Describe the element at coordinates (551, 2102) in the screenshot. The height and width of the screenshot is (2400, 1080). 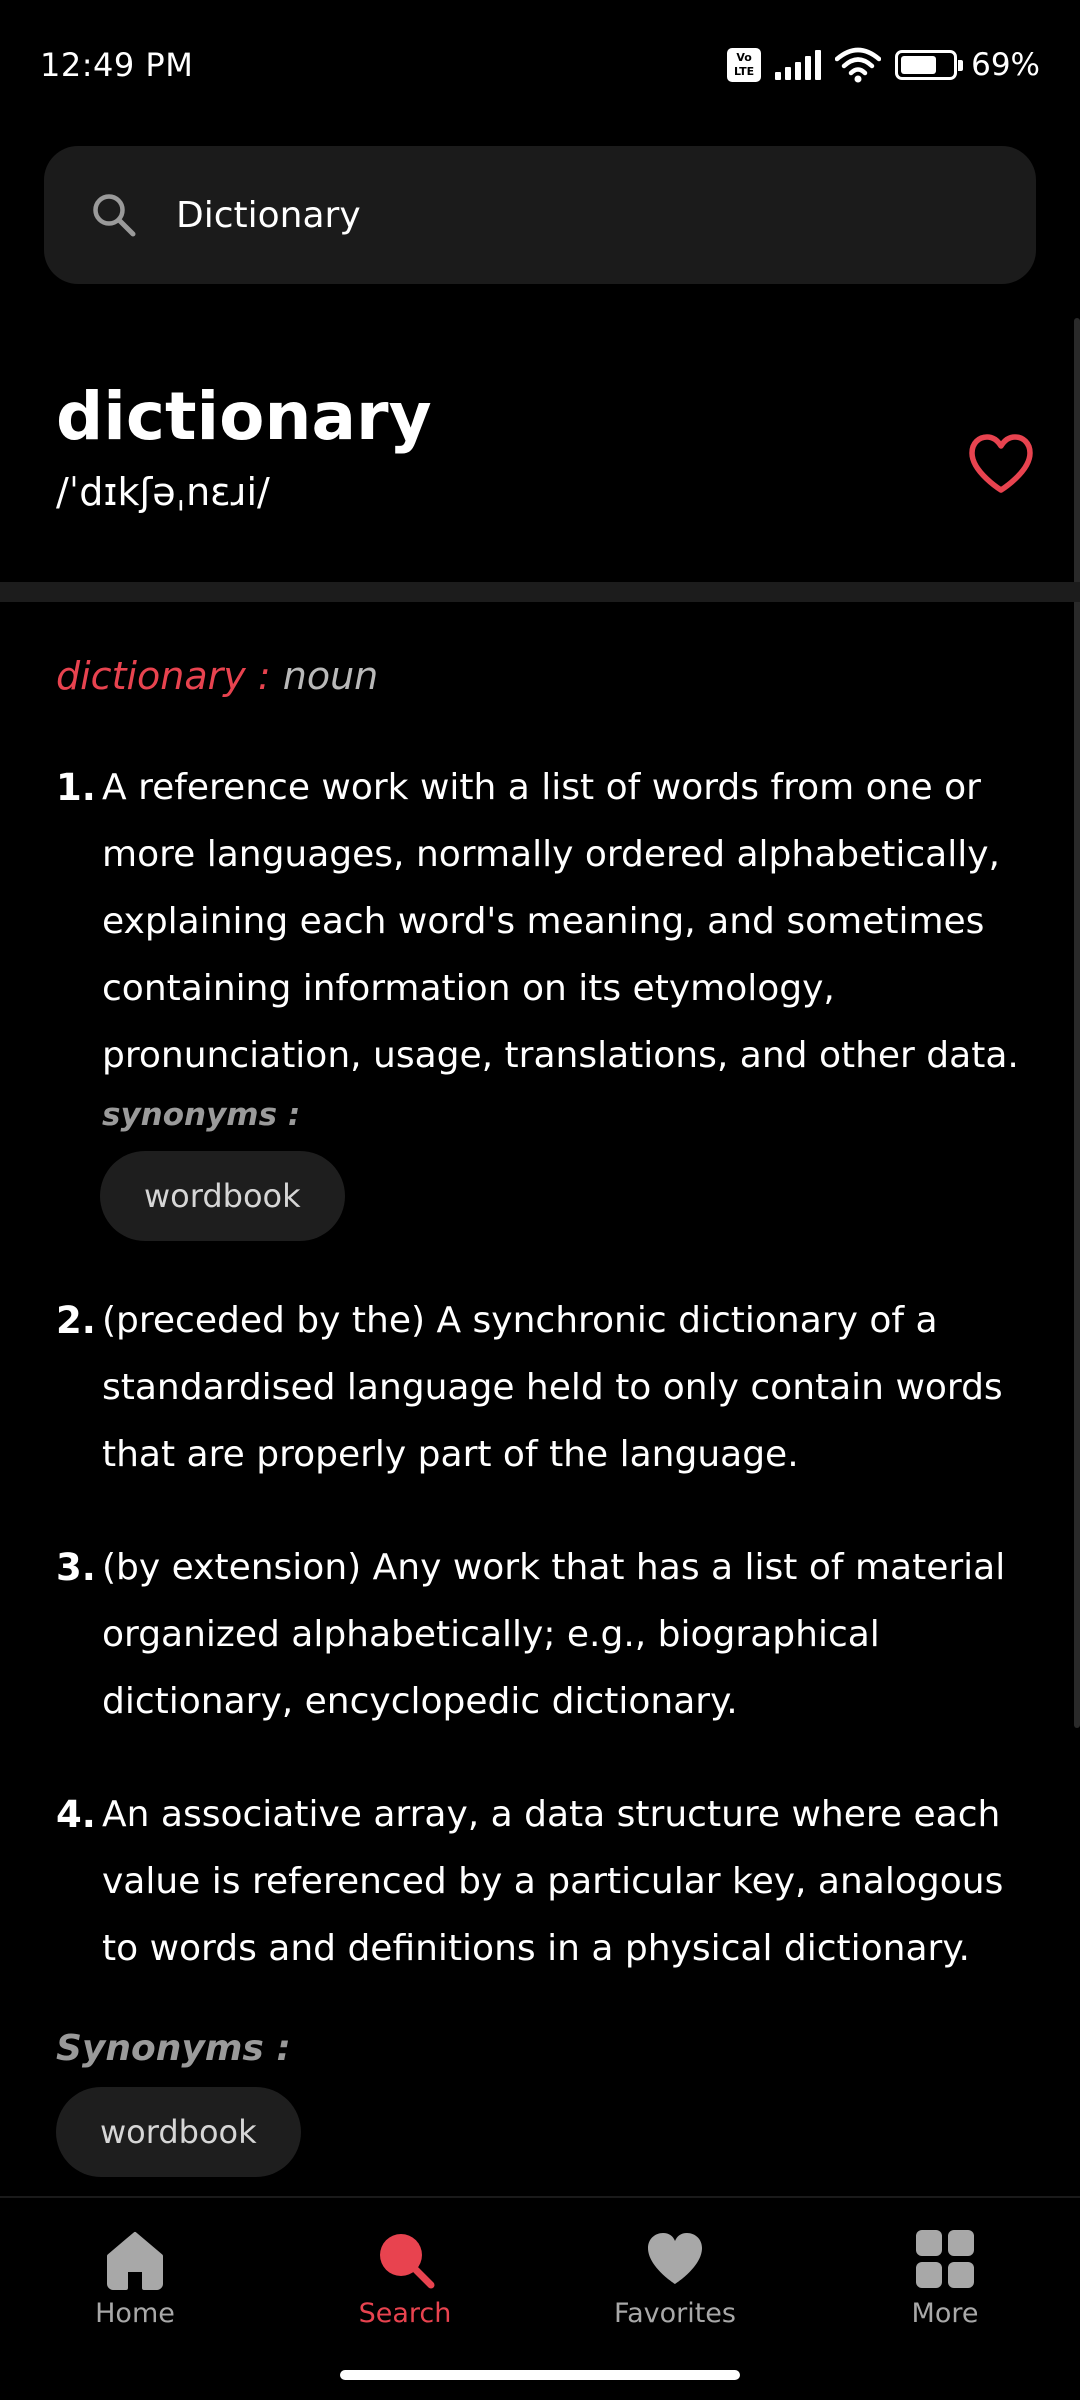
I see `synonyms-section: Synonyms : wordbook` at that location.